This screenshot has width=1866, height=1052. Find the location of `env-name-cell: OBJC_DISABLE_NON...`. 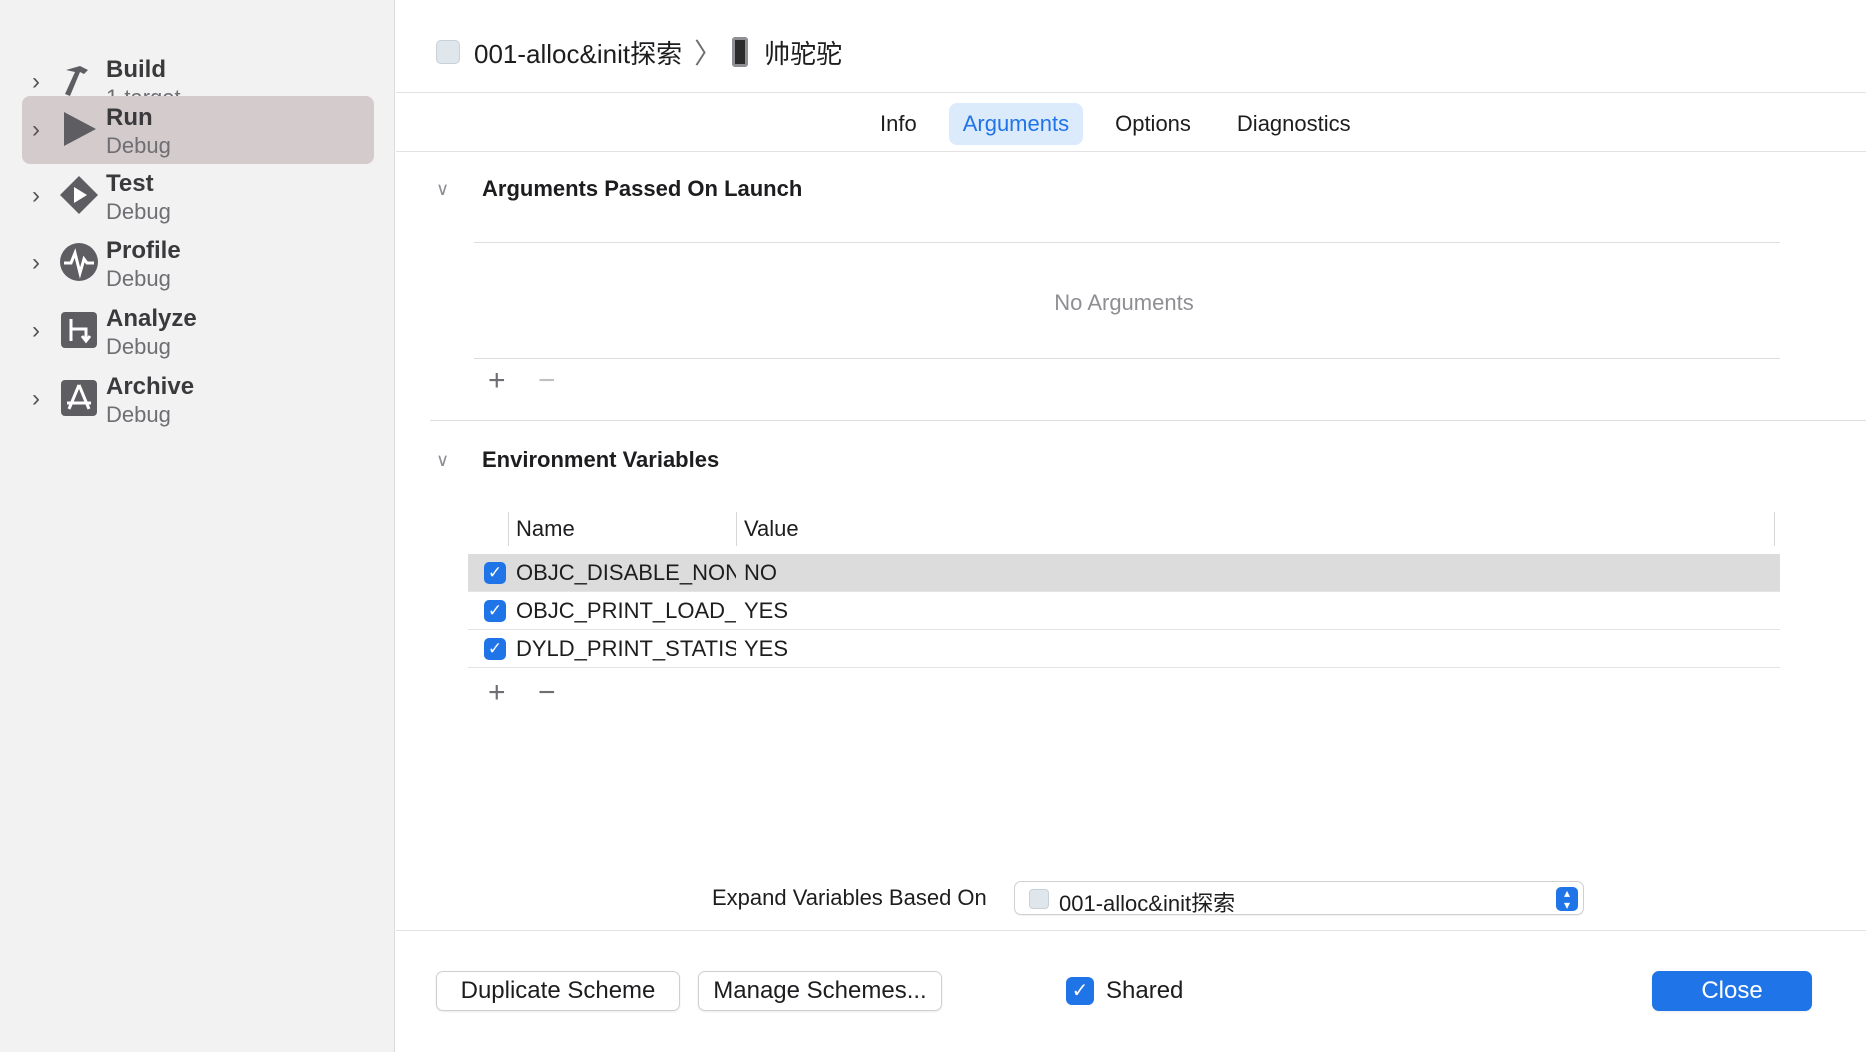

env-name-cell: OBJC_DISABLE_NON... is located at coordinates (626, 573).